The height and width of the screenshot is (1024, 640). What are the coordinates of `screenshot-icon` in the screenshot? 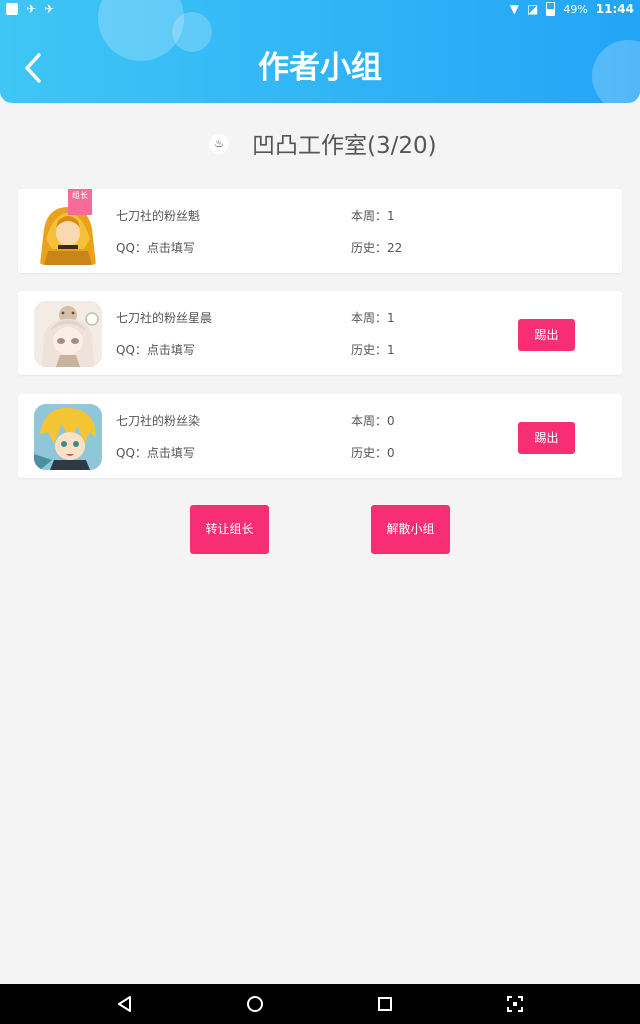 It's located at (515, 1004).